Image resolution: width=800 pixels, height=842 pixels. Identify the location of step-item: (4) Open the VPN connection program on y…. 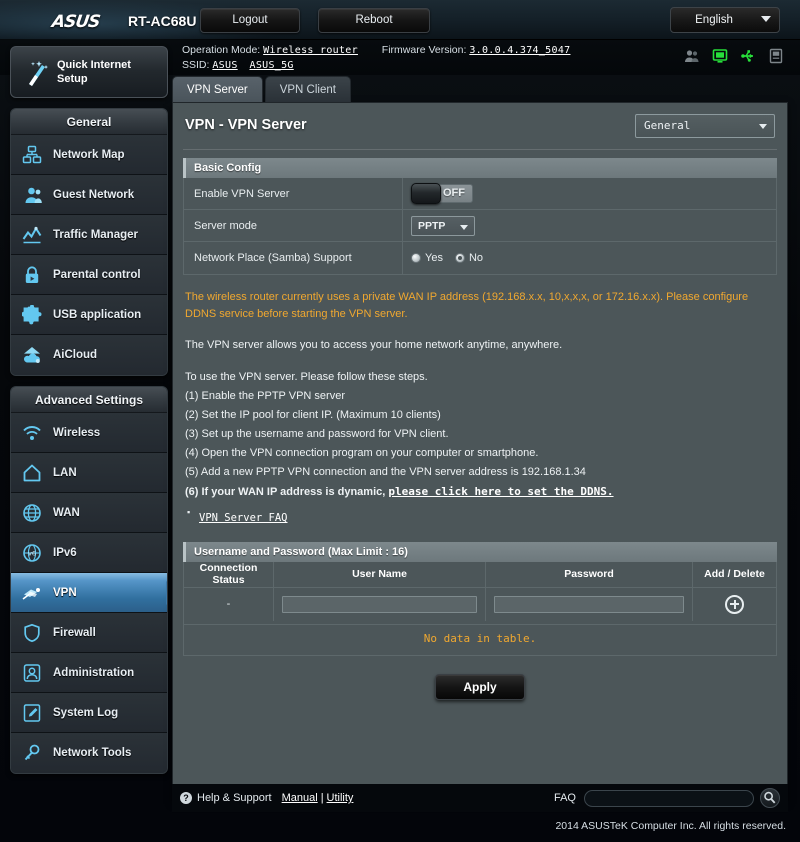
(362, 453).